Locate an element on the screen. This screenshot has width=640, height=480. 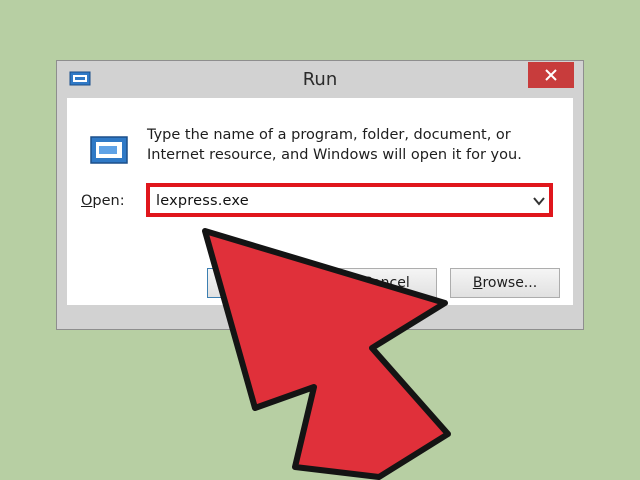
close-icon is located at coordinates (551, 75).